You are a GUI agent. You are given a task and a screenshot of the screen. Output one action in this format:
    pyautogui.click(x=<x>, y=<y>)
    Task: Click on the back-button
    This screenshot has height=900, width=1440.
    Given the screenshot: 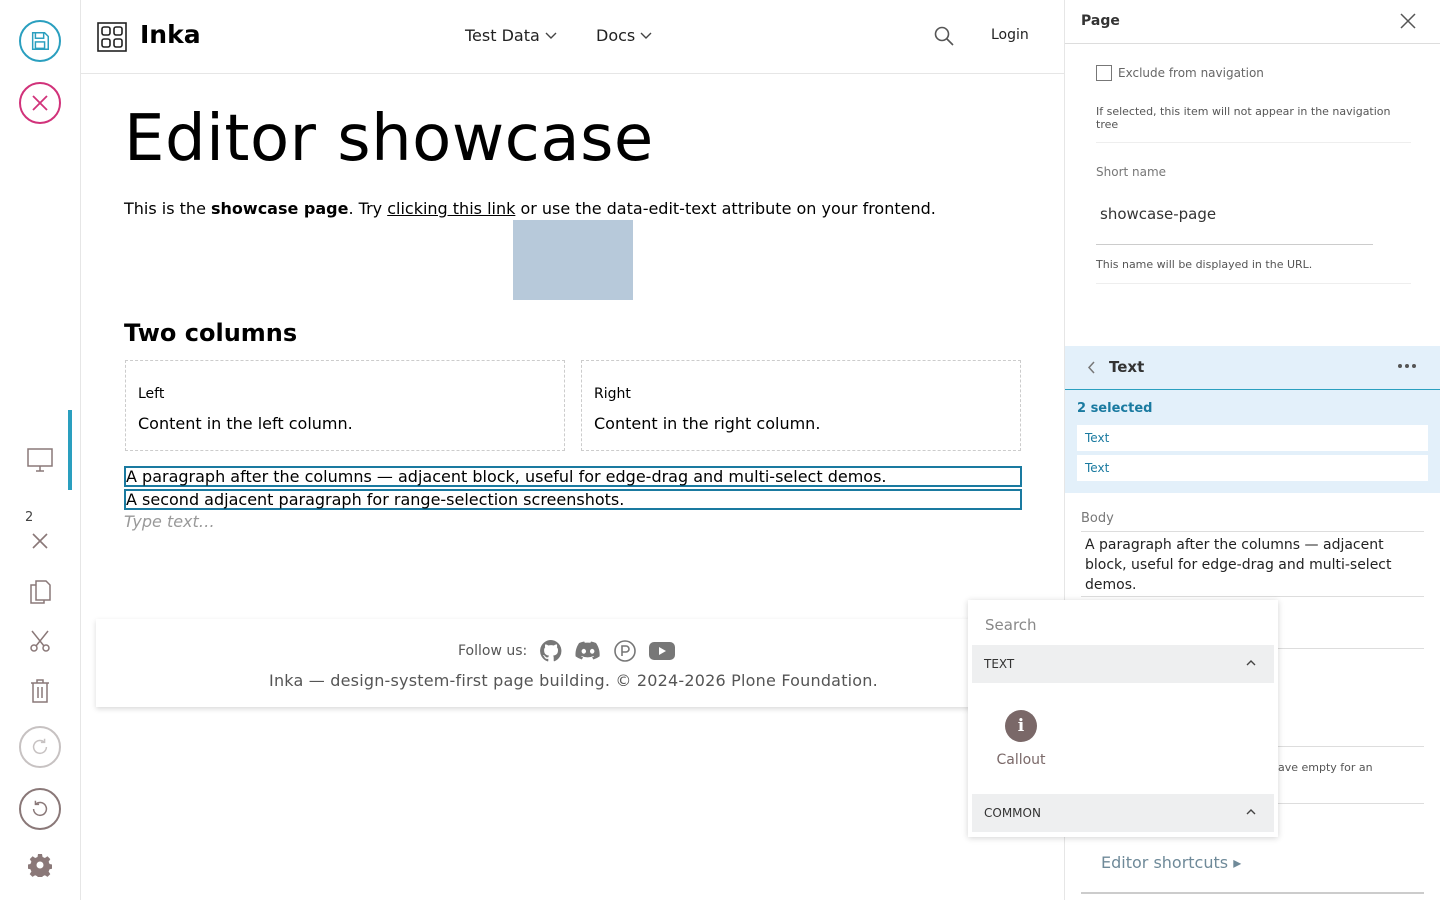 What is the action you would take?
    pyautogui.click(x=1091, y=367)
    